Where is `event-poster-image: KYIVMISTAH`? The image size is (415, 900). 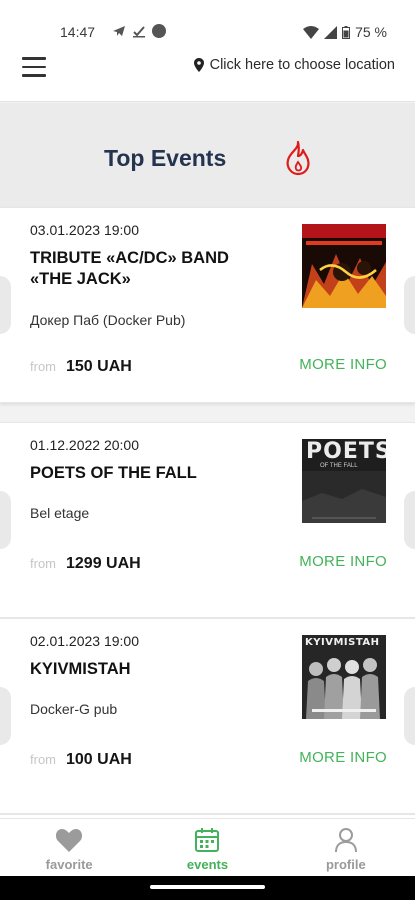
event-poster-image: KYIVMISTAH is located at coordinates (344, 677).